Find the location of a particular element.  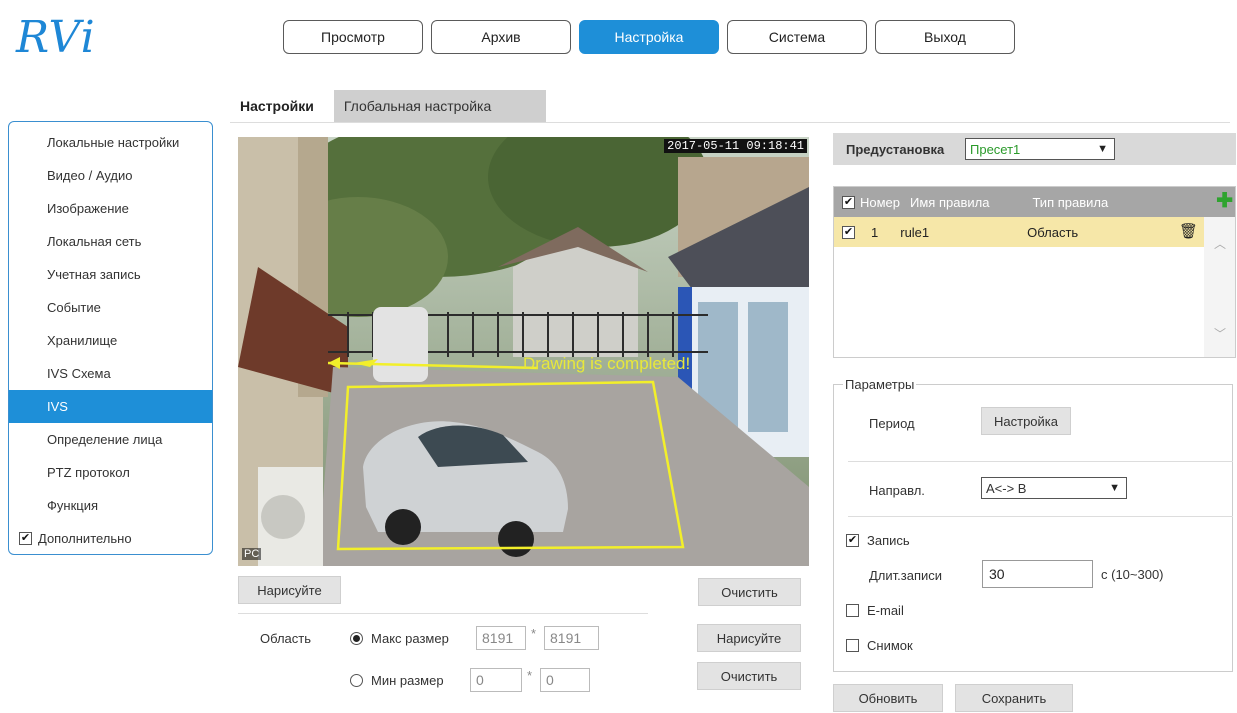

email-checkbox is located at coordinates (852, 610).